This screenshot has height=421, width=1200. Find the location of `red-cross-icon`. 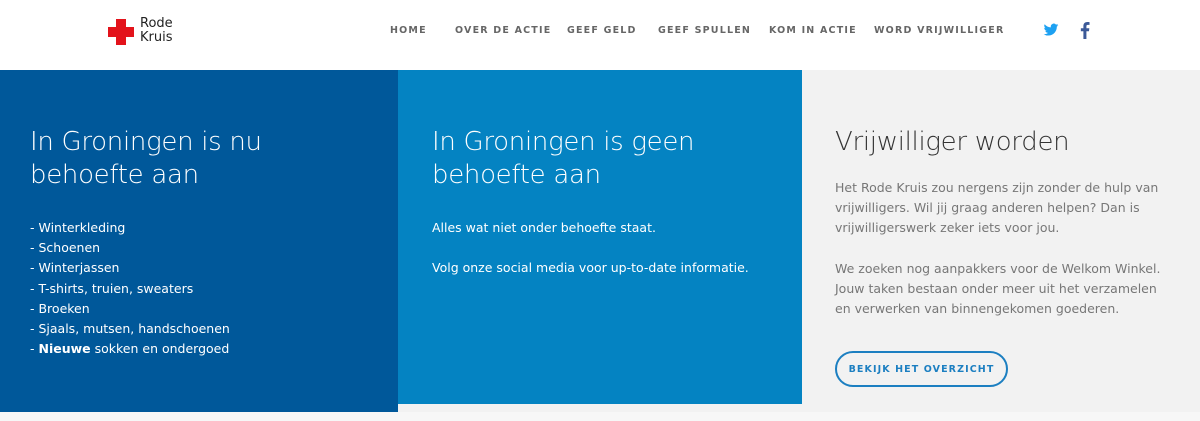

red-cross-icon is located at coordinates (121, 32).